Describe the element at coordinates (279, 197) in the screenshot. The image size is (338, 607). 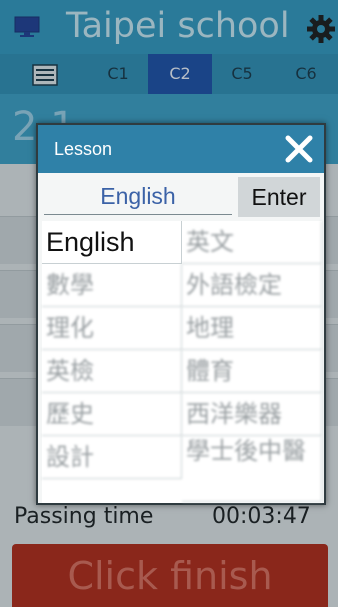
I see `enter-button: Enter` at that location.